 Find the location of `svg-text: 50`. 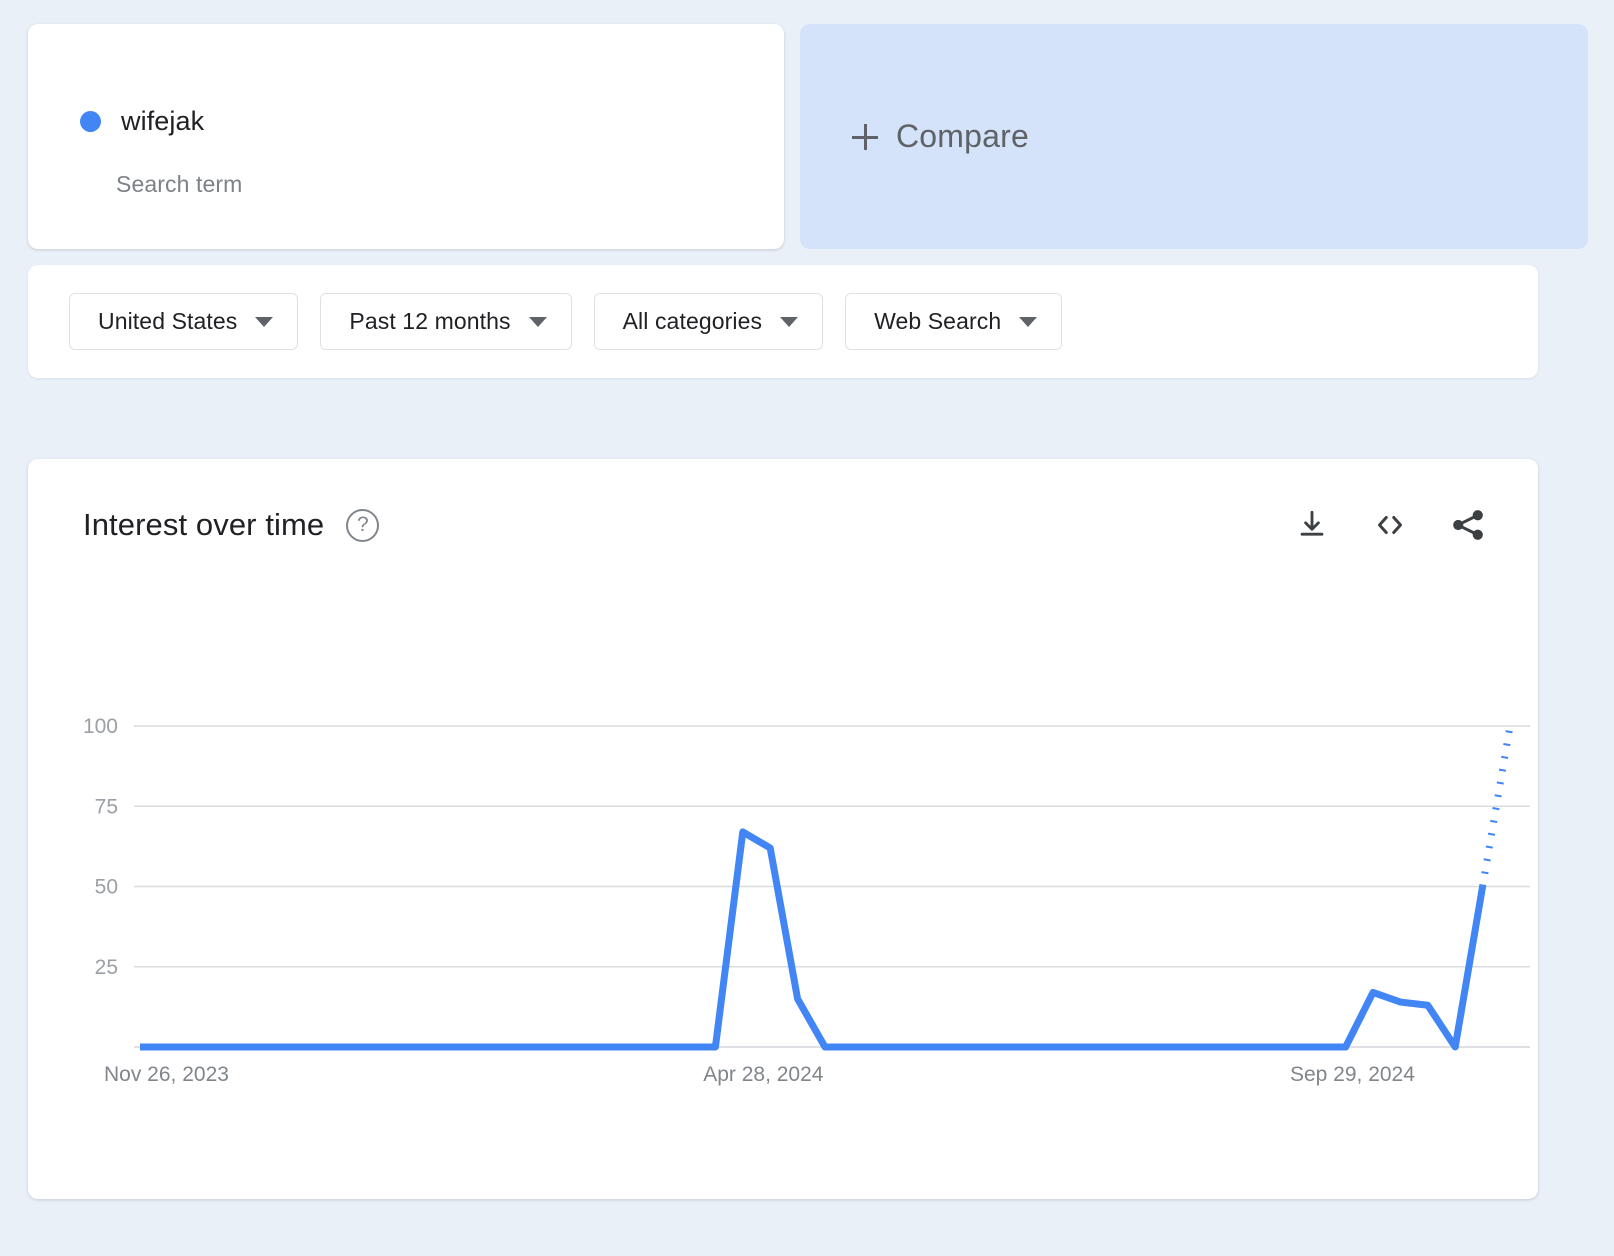

svg-text: 50 is located at coordinates (106, 887).